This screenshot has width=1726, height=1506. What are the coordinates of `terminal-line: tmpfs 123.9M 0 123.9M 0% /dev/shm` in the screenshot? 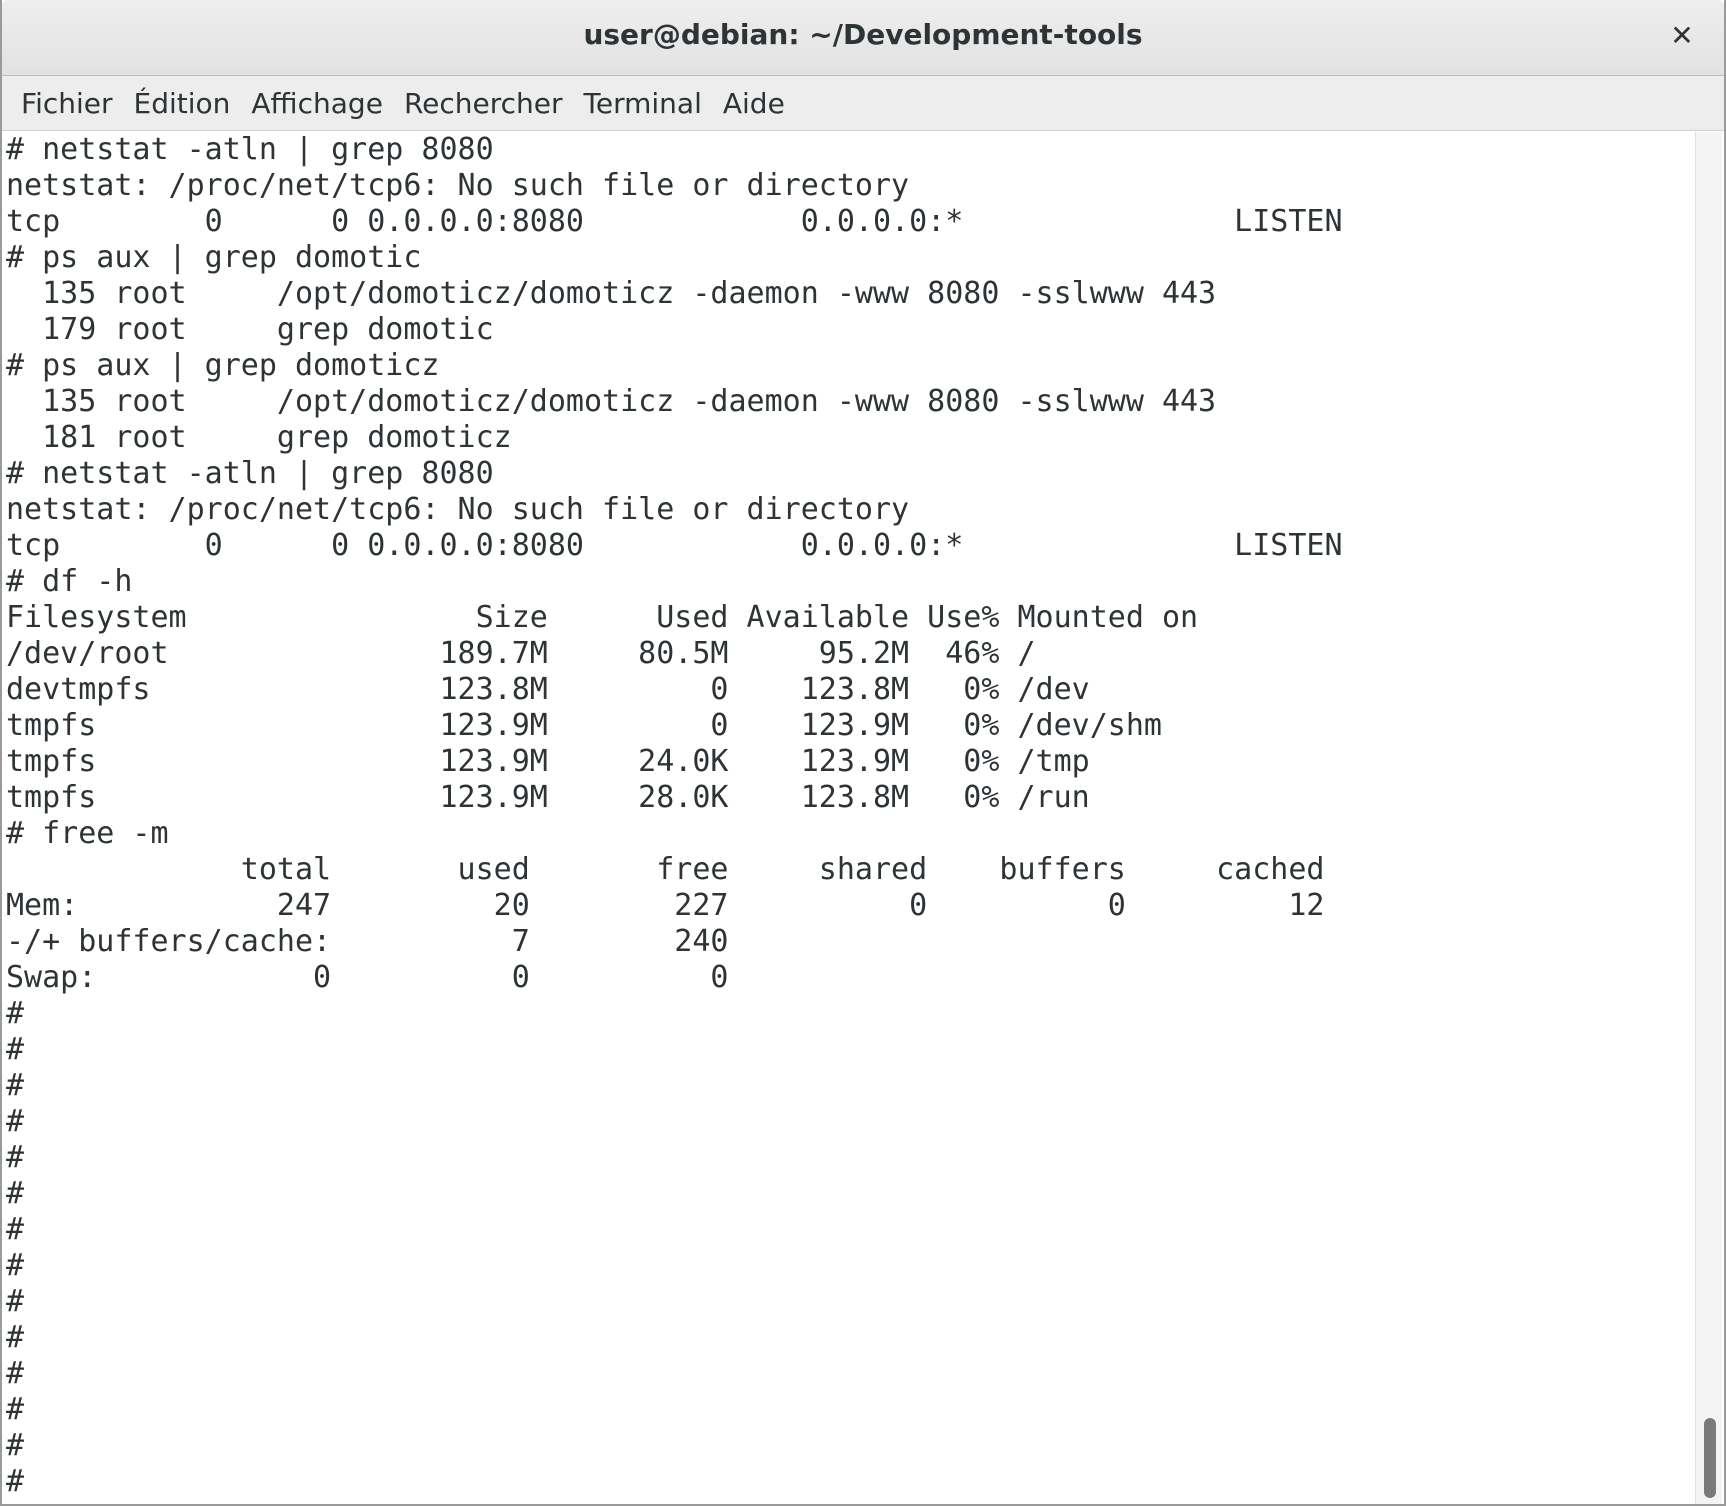 It's located at (584, 725).